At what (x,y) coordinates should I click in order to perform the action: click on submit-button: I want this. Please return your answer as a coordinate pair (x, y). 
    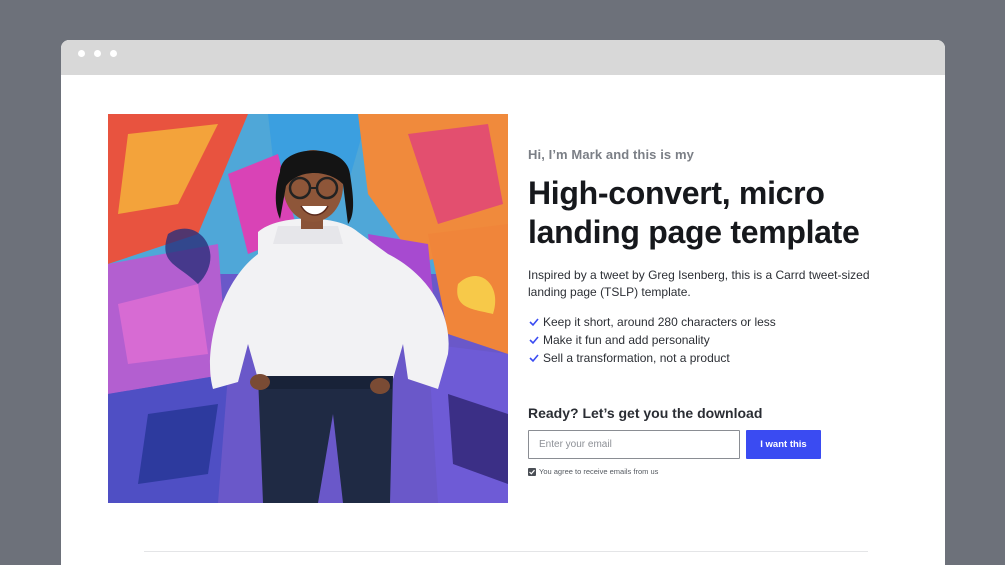
    Looking at the image, I should click on (783, 444).